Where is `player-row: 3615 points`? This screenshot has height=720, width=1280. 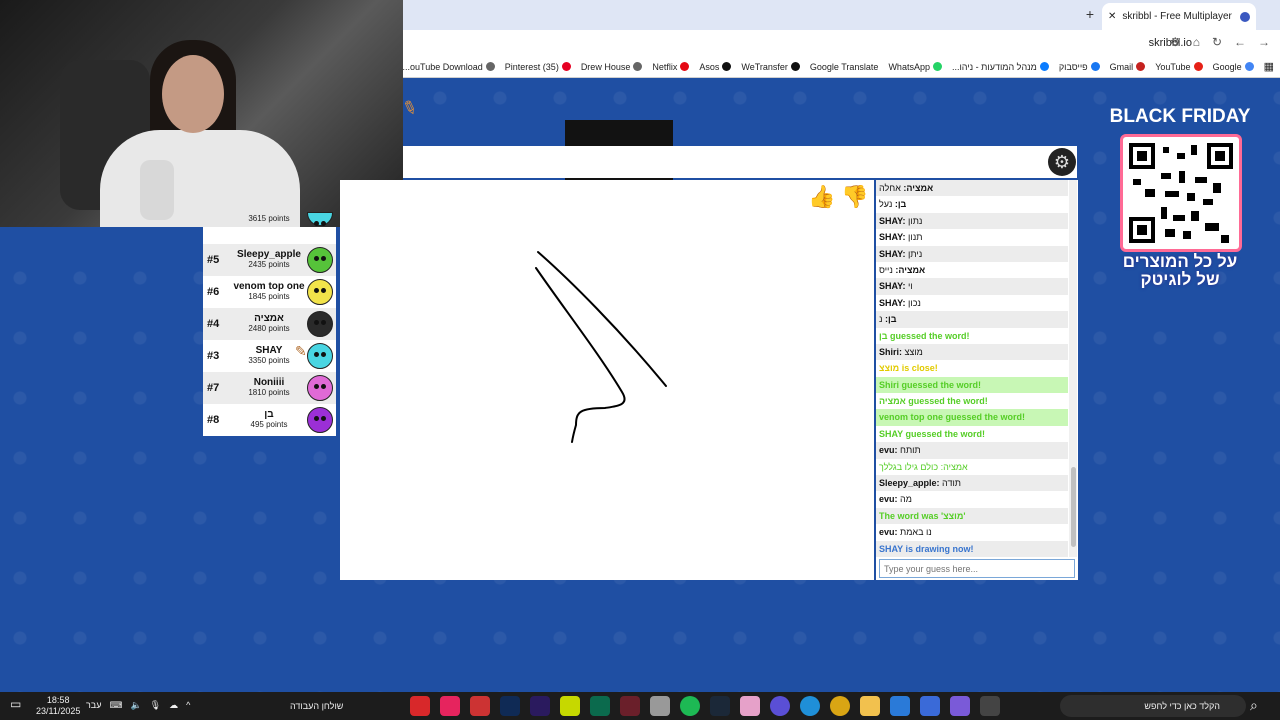 player-row: 3615 points is located at coordinates (269, 218).